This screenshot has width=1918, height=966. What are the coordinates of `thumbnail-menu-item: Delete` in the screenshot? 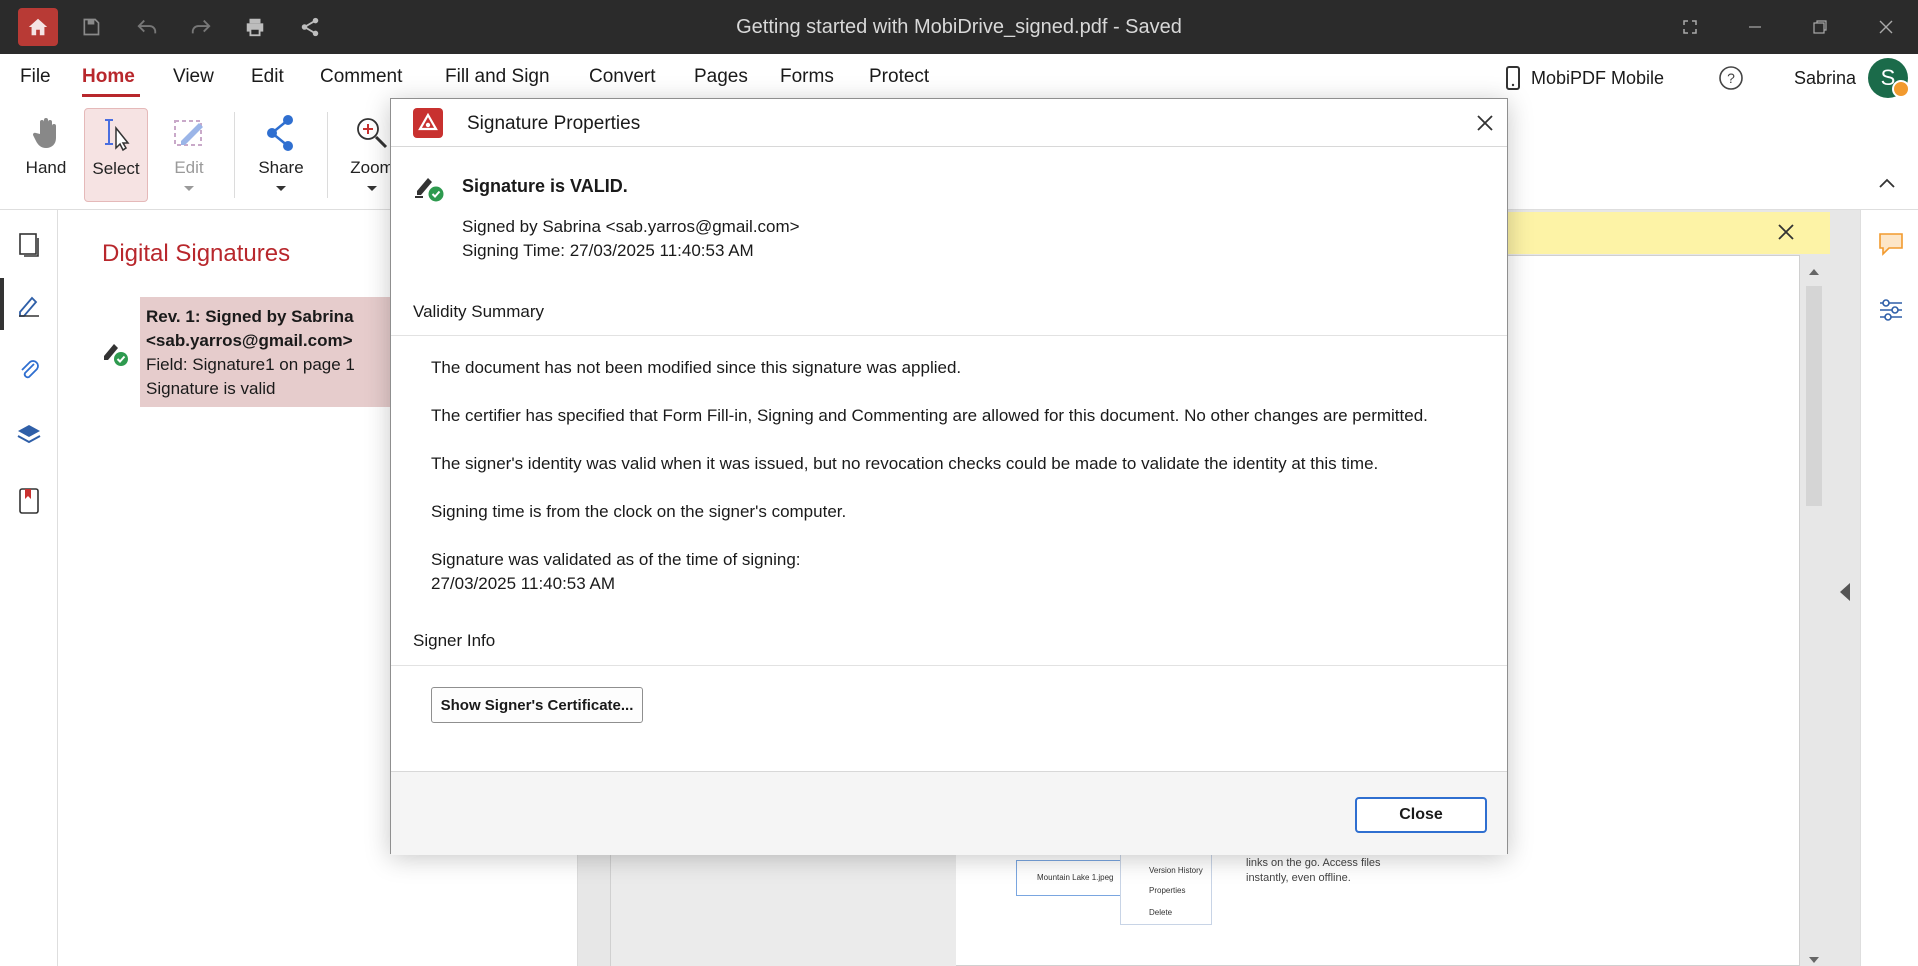 It's located at (1161, 912).